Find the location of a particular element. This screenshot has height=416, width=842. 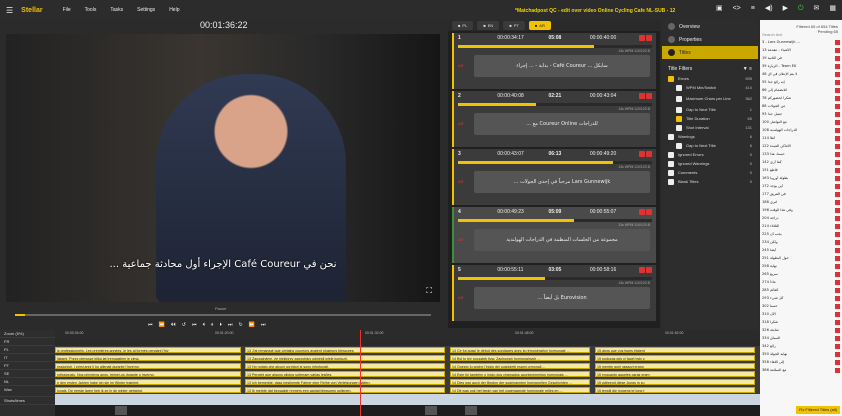

timeline-segment: 15 enquanto aqueles caras eram is located at coordinates (675, 374).